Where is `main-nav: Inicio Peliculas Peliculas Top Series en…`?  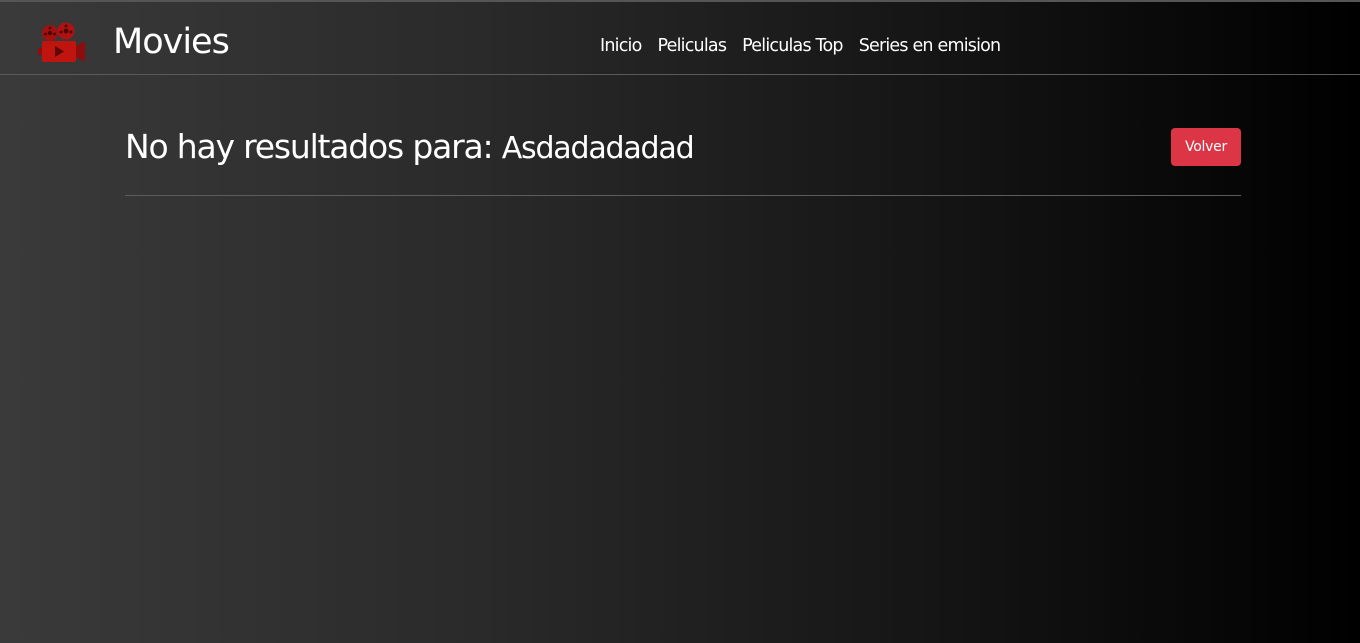
main-nav: Inicio Peliculas Peliculas Top Series en… is located at coordinates (800, 46).